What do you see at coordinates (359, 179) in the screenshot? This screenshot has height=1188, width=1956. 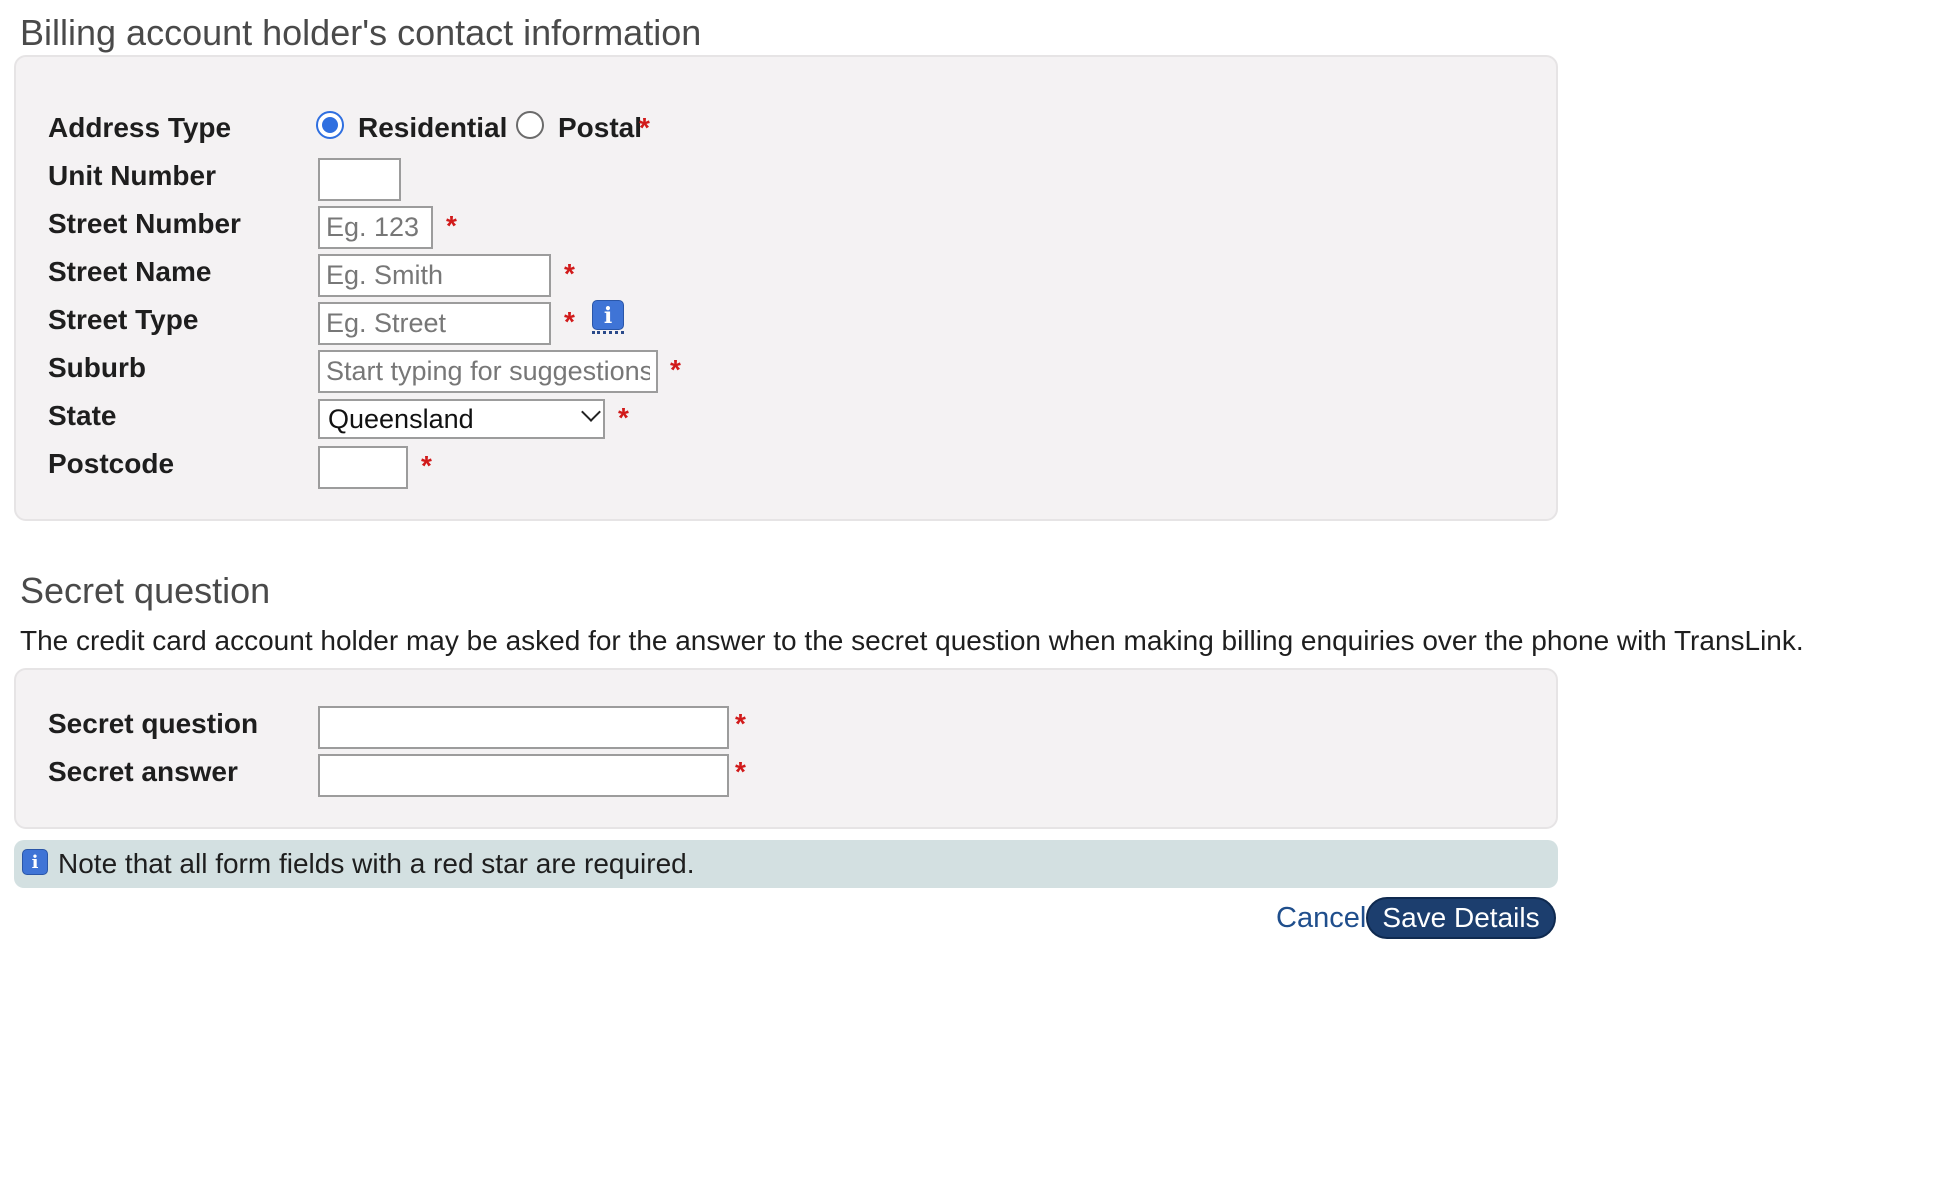 I see `unit-number-input` at bounding box center [359, 179].